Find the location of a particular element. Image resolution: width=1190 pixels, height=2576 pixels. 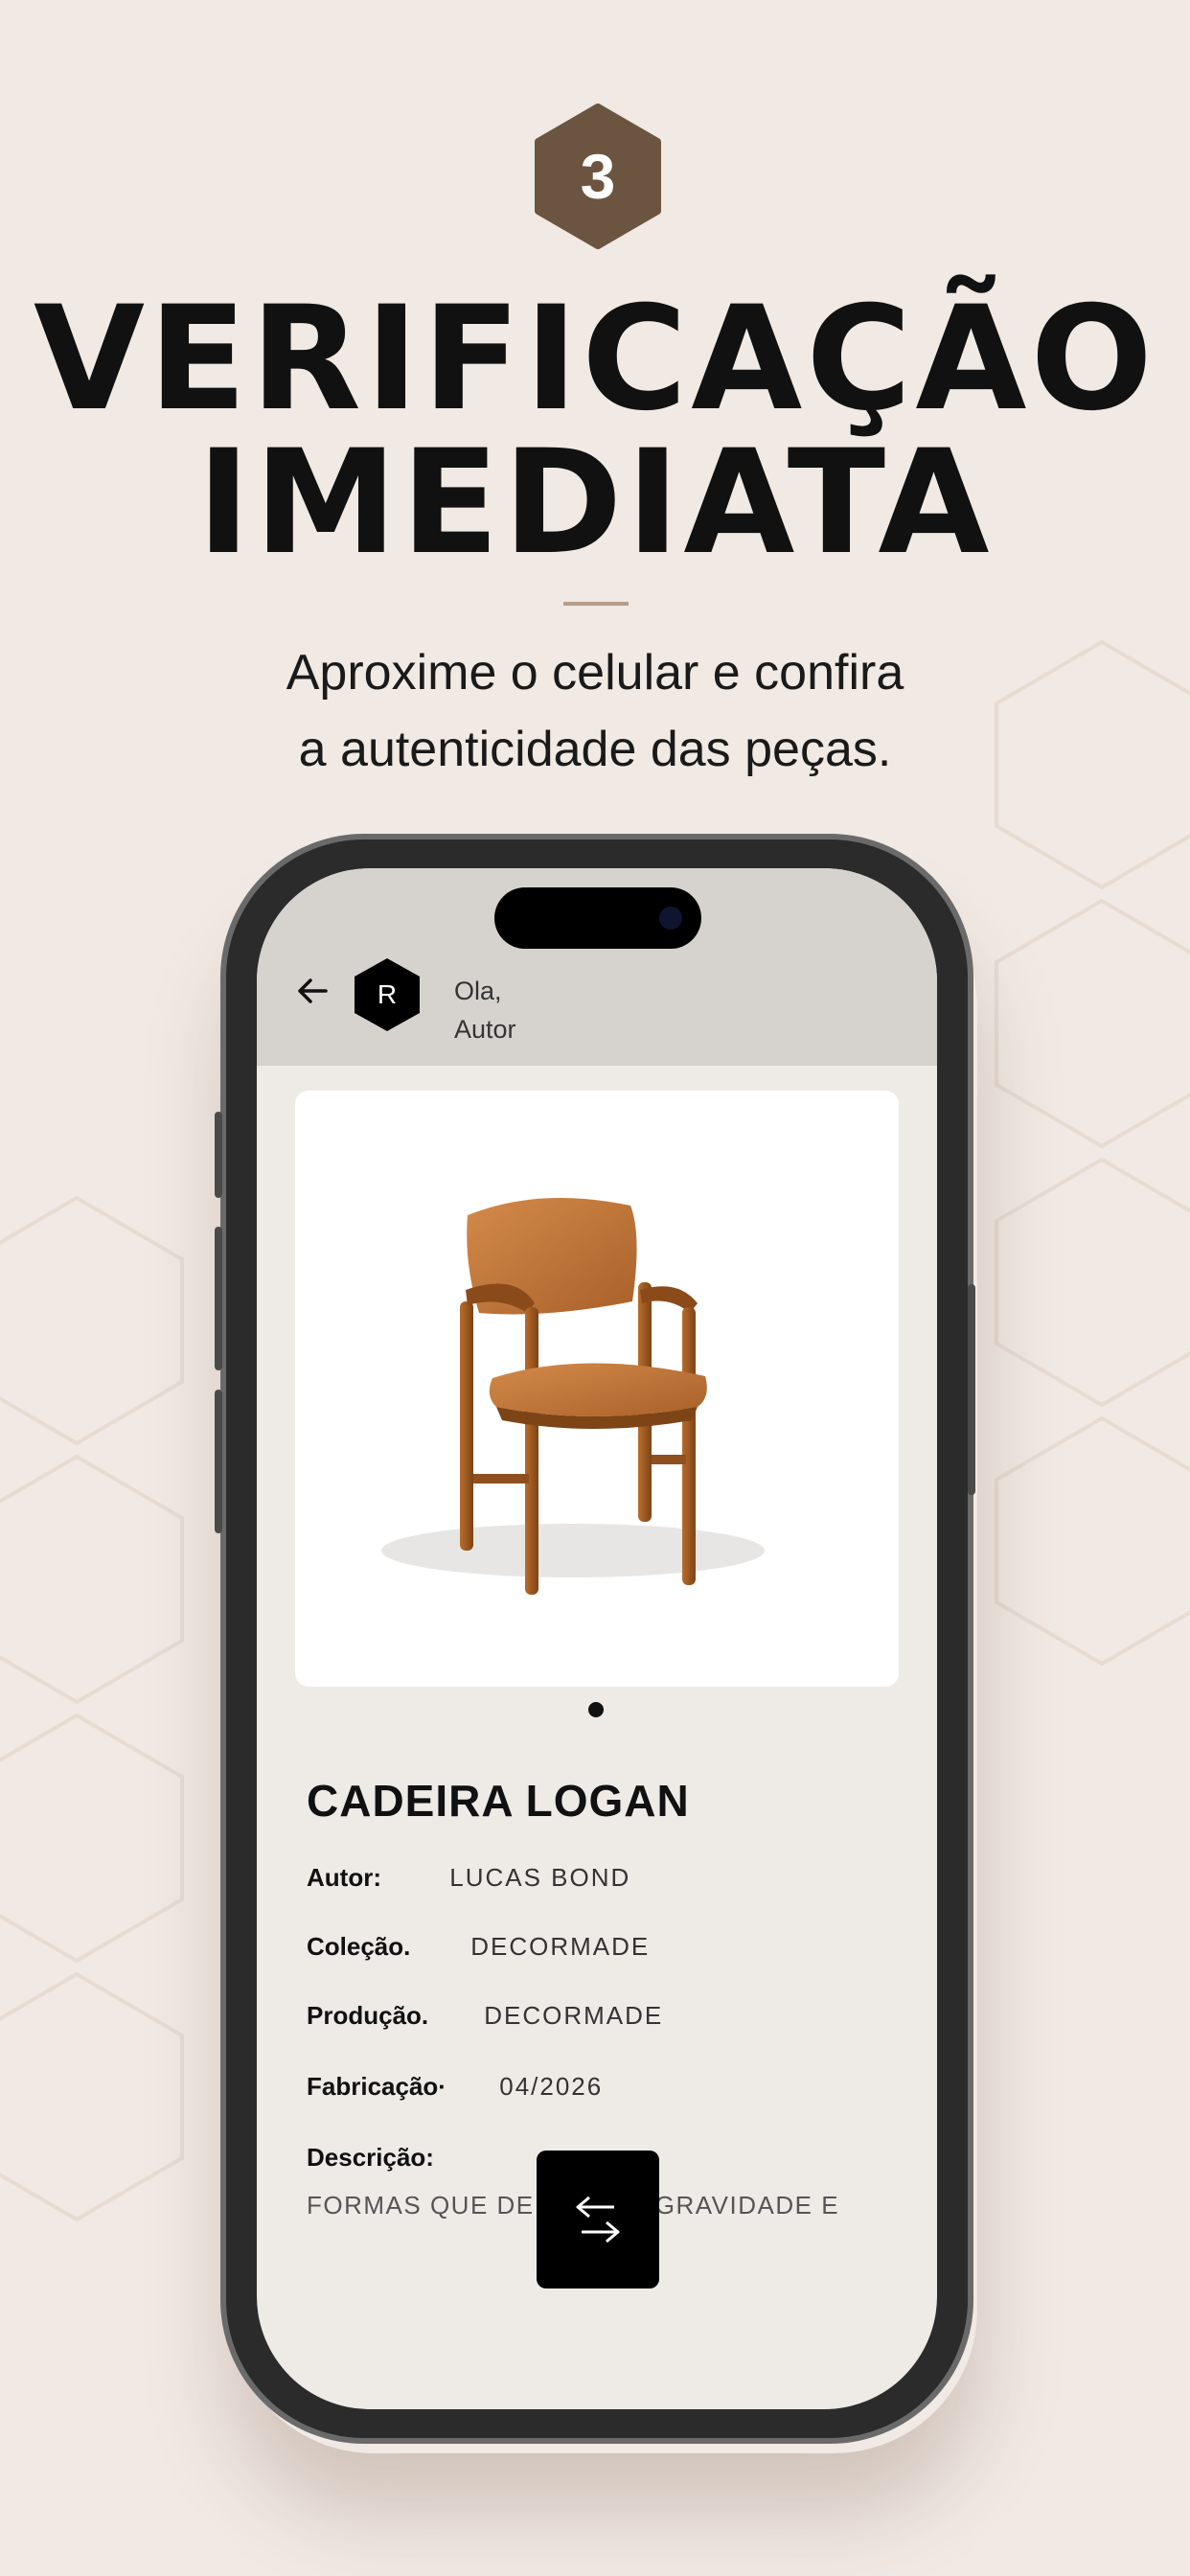

description-text-part-2: A GRAVIDADE E is located at coordinates (734, 2205).